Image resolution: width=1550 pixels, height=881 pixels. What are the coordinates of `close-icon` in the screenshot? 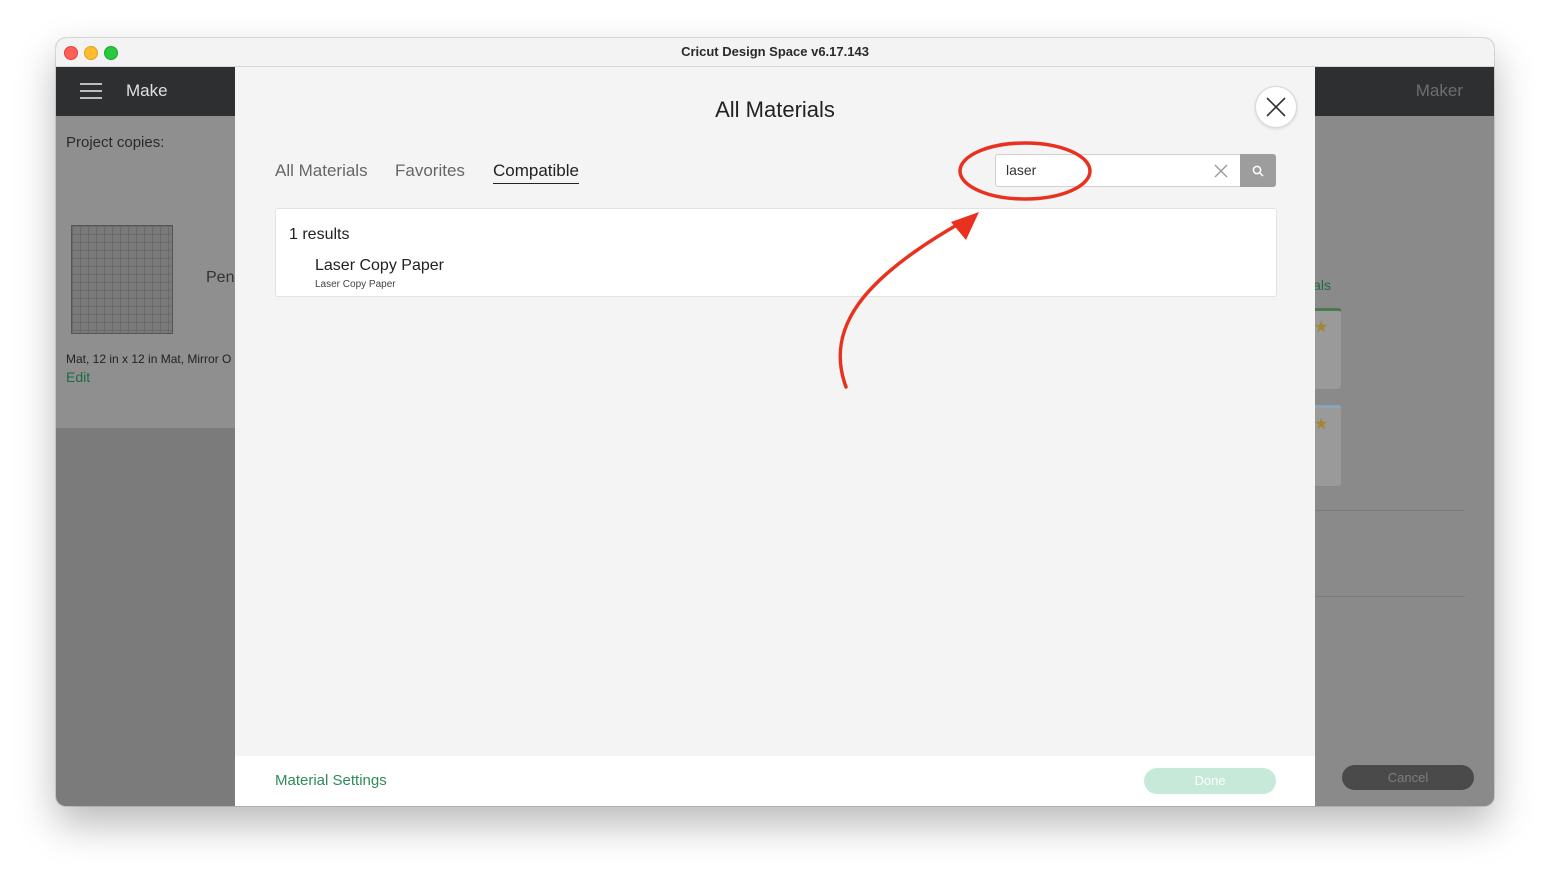 It's located at (1276, 107).